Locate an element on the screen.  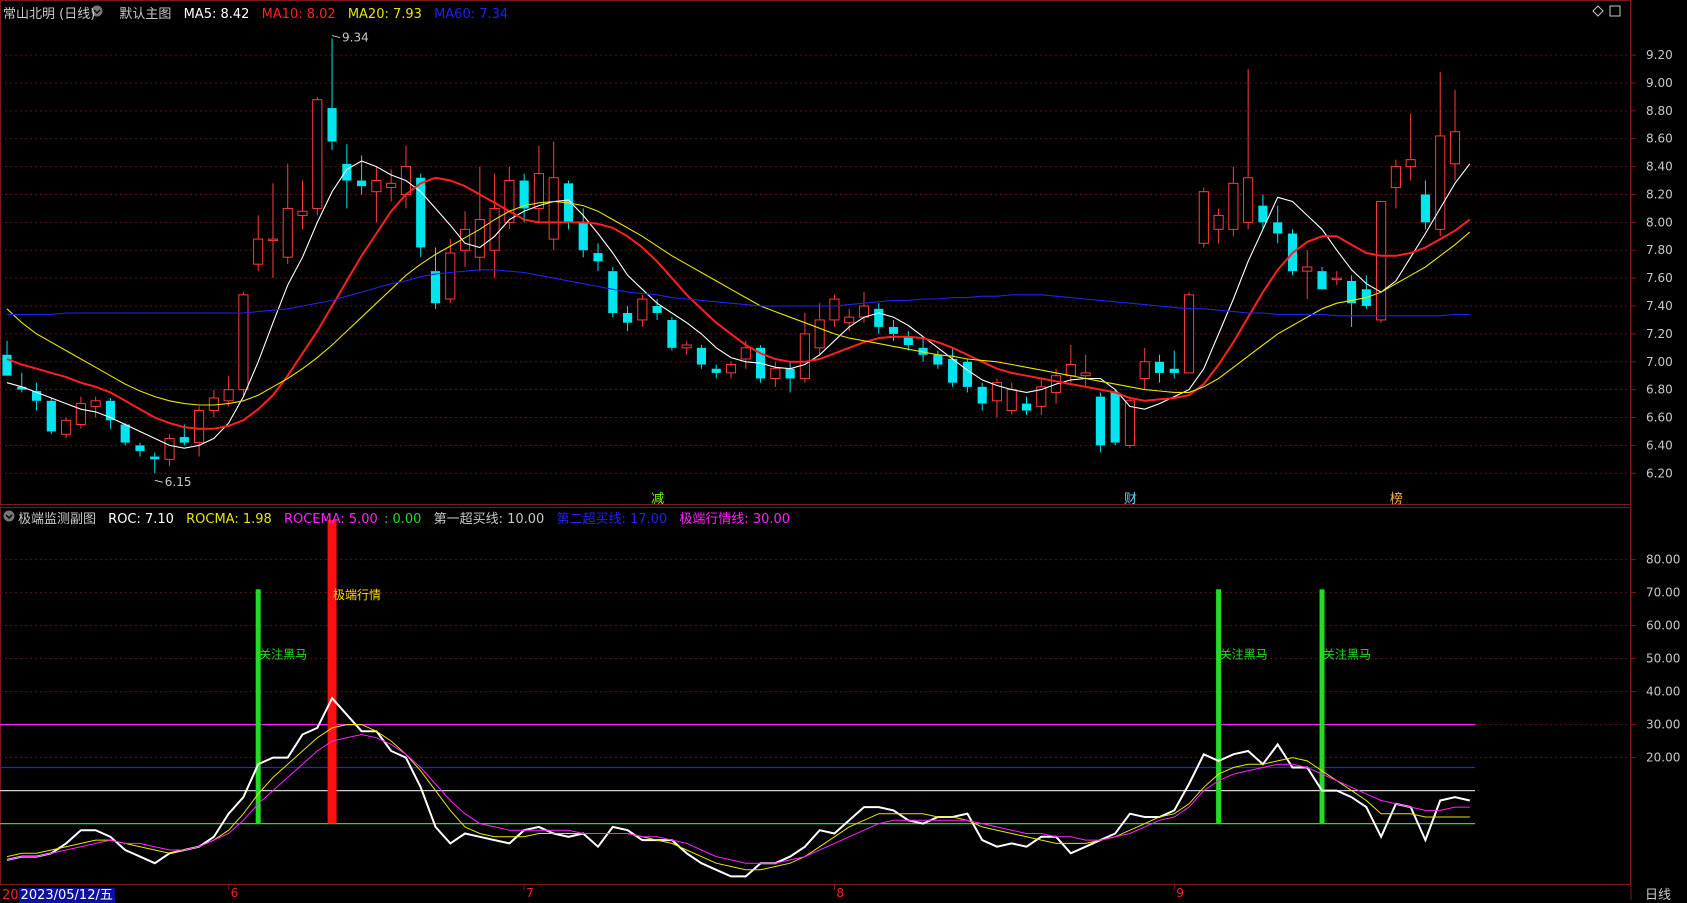
price-tick-label: 8.20 is located at coordinates (1659, 194).